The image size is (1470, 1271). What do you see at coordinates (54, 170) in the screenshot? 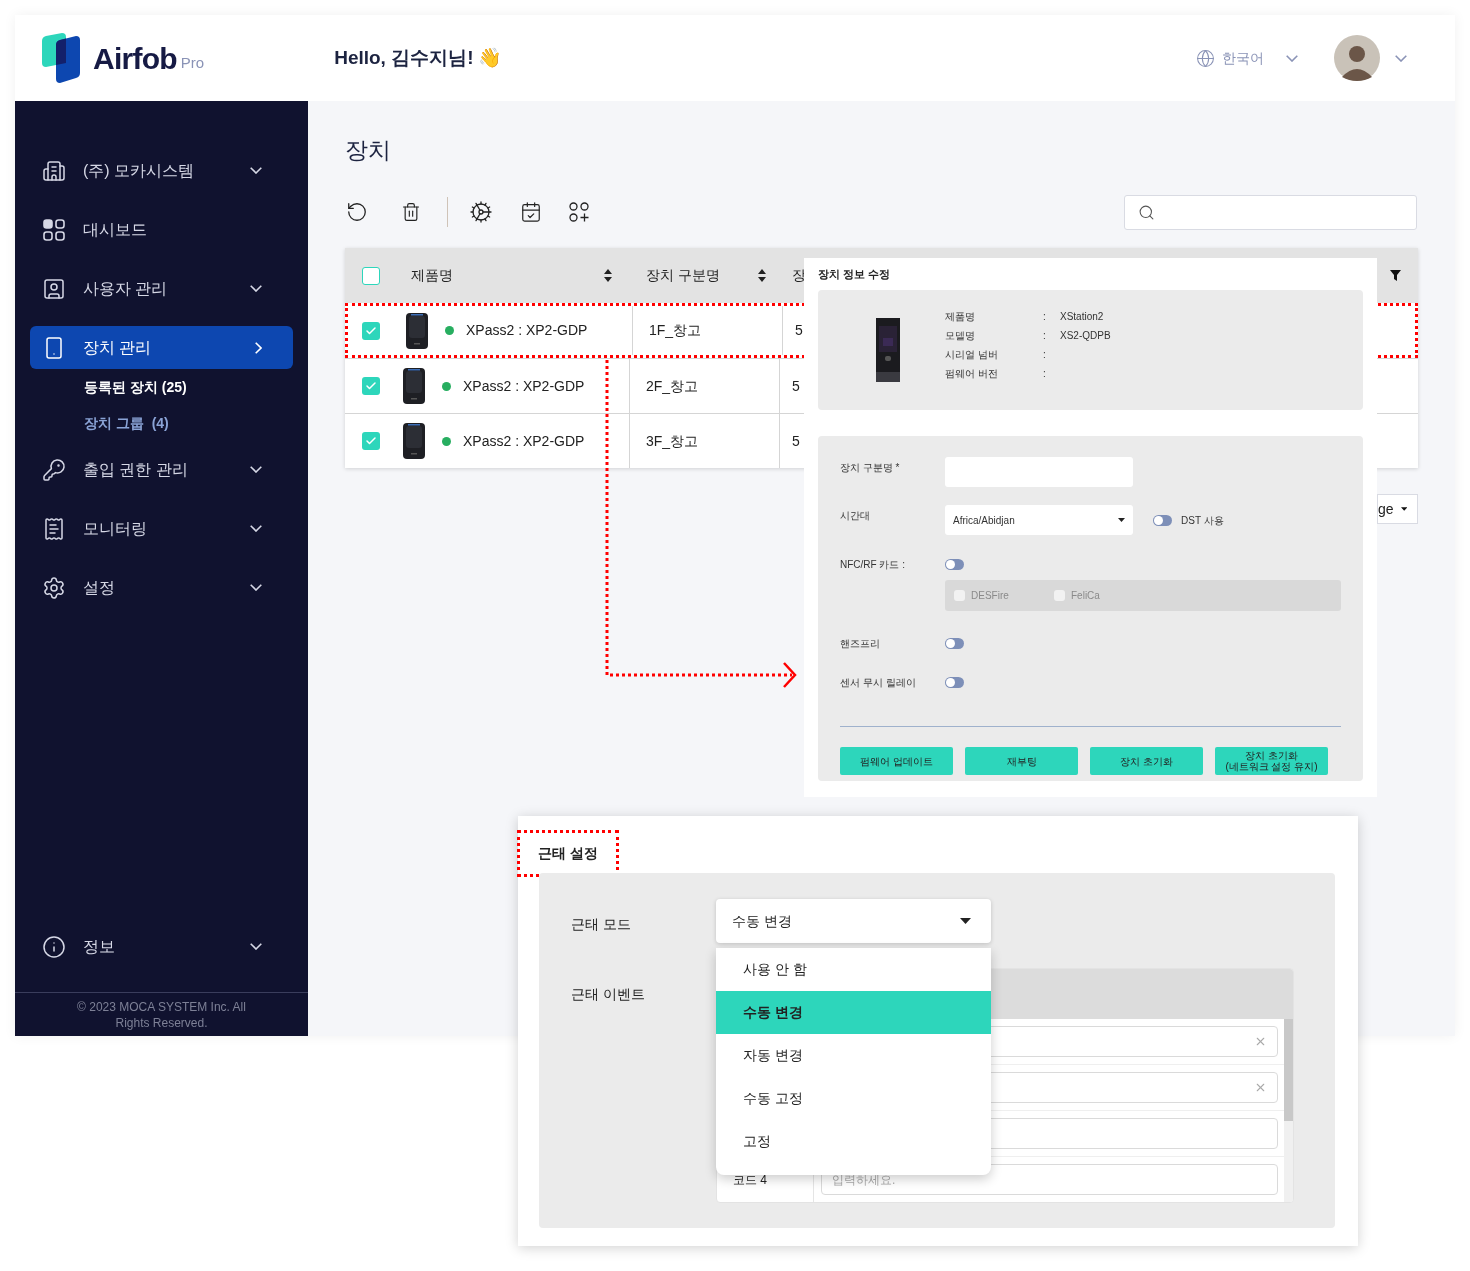
I see `building-icon` at bounding box center [54, 170].